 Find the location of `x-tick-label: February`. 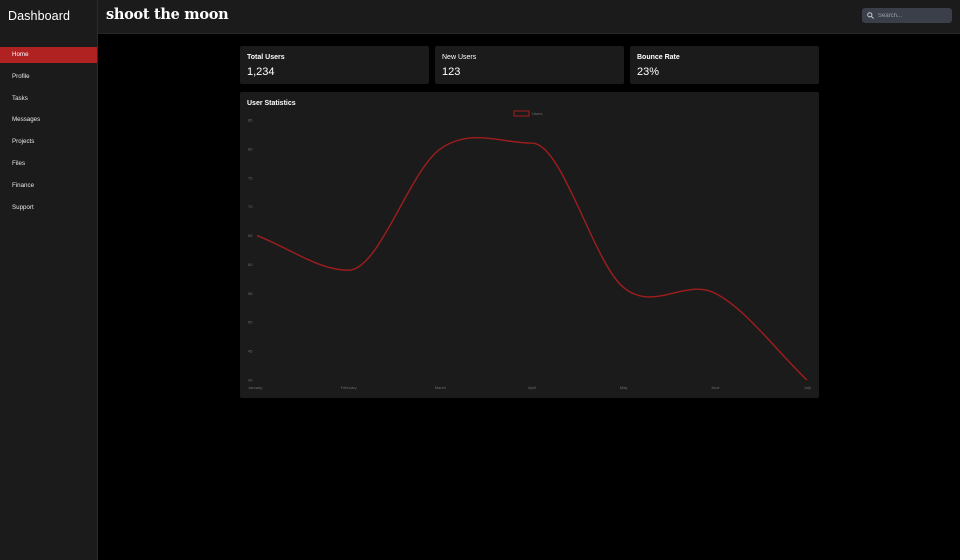

x-tick-label: February is located at coordinates (349, 387).